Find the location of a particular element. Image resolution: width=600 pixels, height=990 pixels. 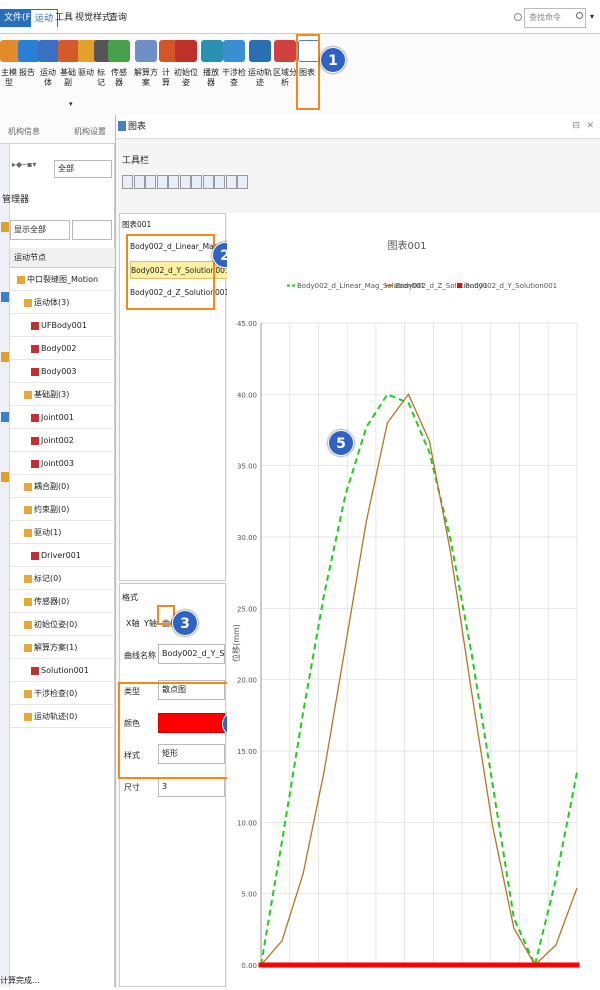

tree-node-label: Body002 is located at coordinates (59, 348).